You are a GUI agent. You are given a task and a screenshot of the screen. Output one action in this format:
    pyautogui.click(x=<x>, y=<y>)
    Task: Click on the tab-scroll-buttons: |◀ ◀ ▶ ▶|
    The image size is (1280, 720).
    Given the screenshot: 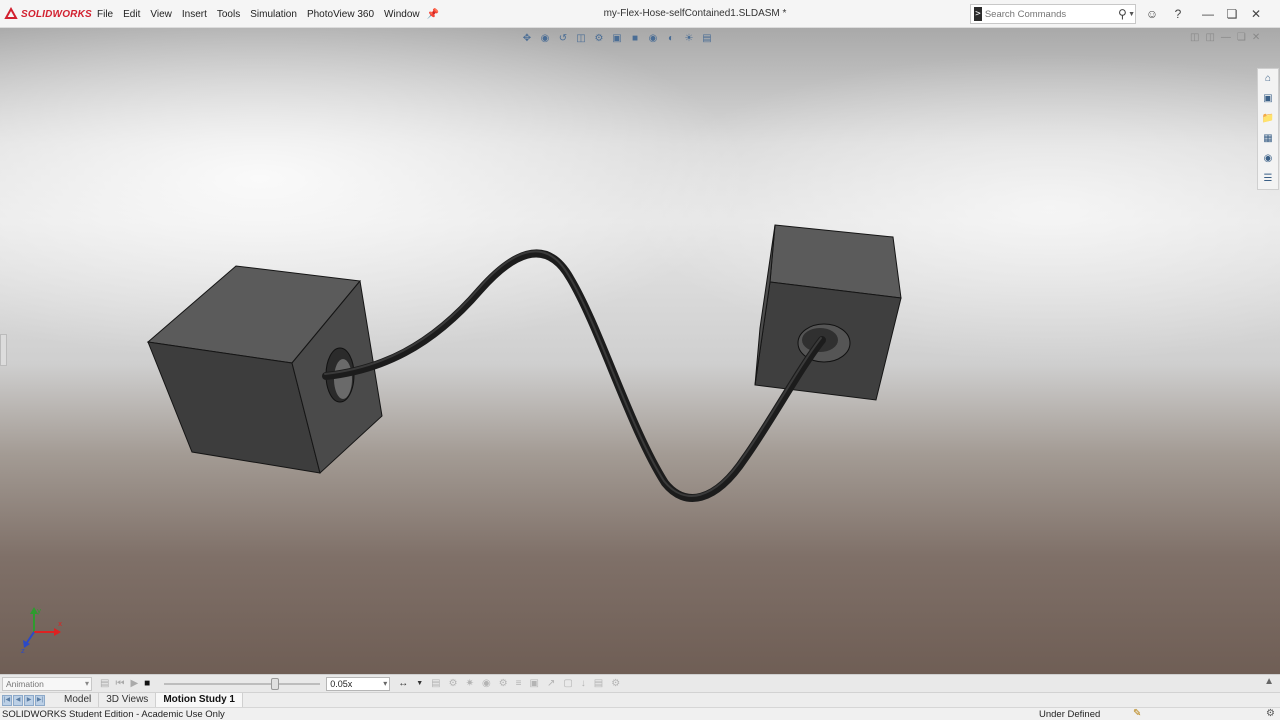 What is the action you would take?
    pyautogui.click(x=23, y=700)
    